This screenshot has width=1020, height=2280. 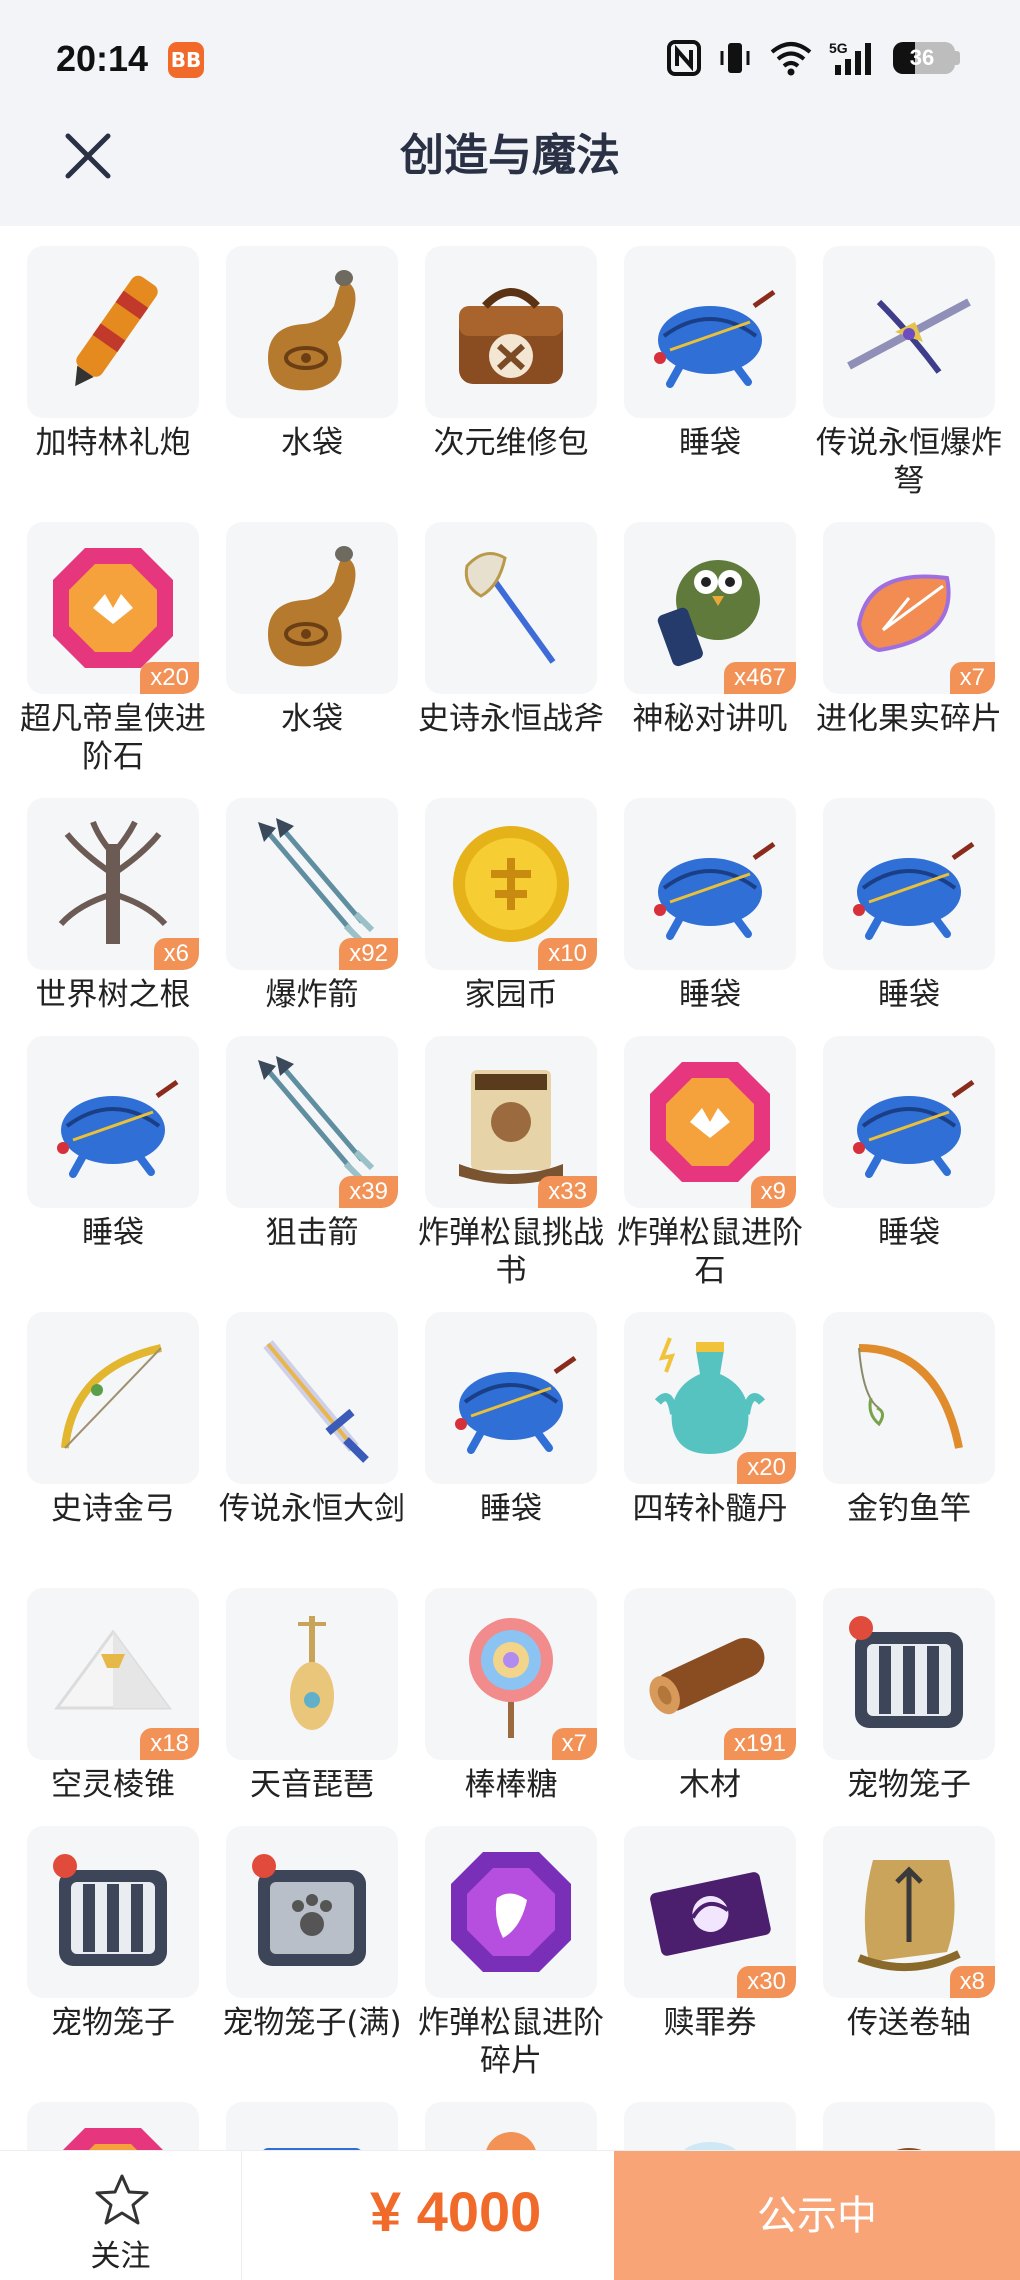 What do you see at coordinates (511, 1127) in the screenshot?
I see `wanted-scroll-icon` at bounding box center [511, 1127].